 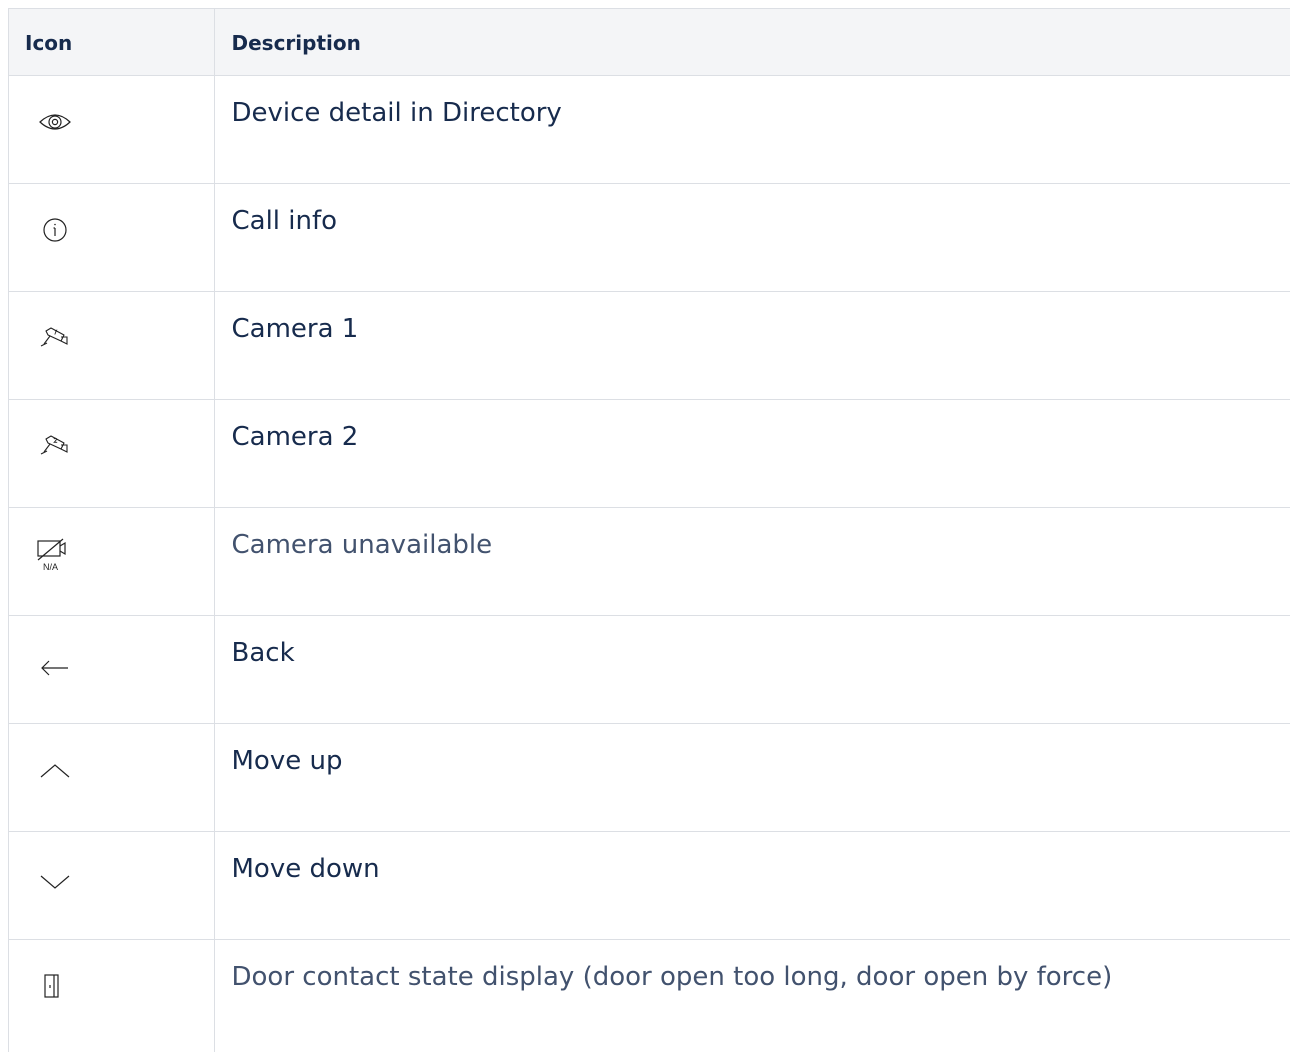 I want to click on row-description: Move up, so click(x=752, y=750).